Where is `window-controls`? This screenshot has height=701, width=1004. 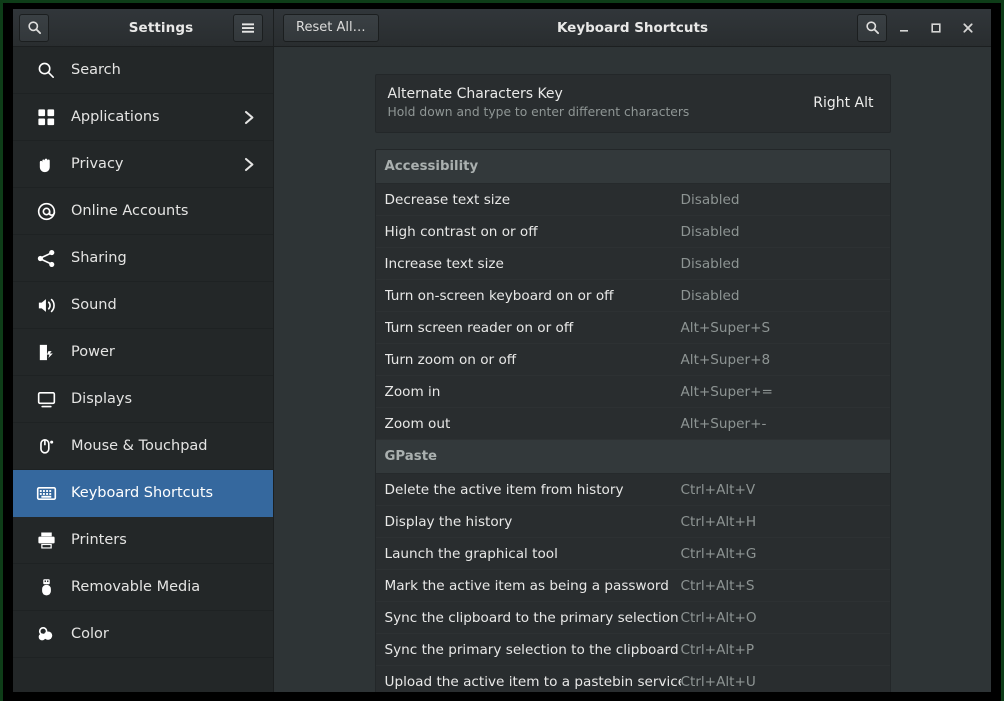
window-controls is located at coordinates (920, 27).